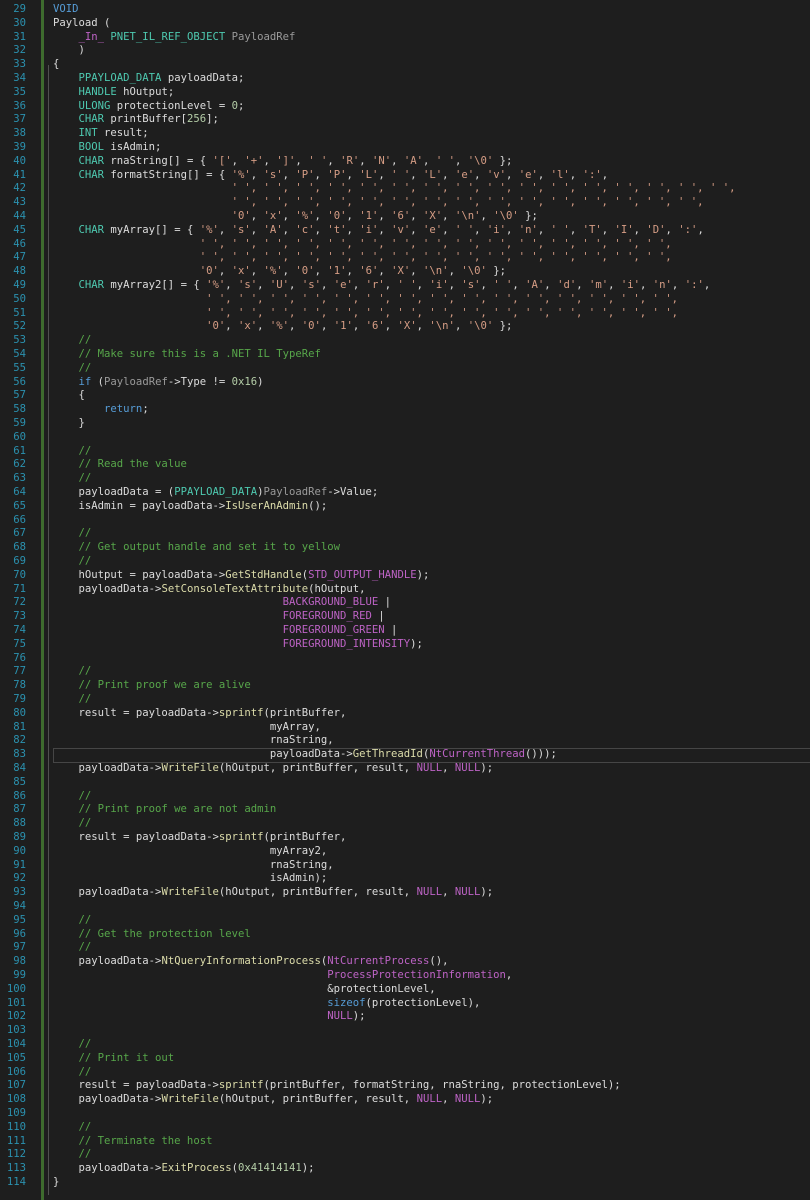 Image resolution: width=810 pixels, height=1200 pixels. I want to click on code-line: 29 VOID, so click(405, 10).